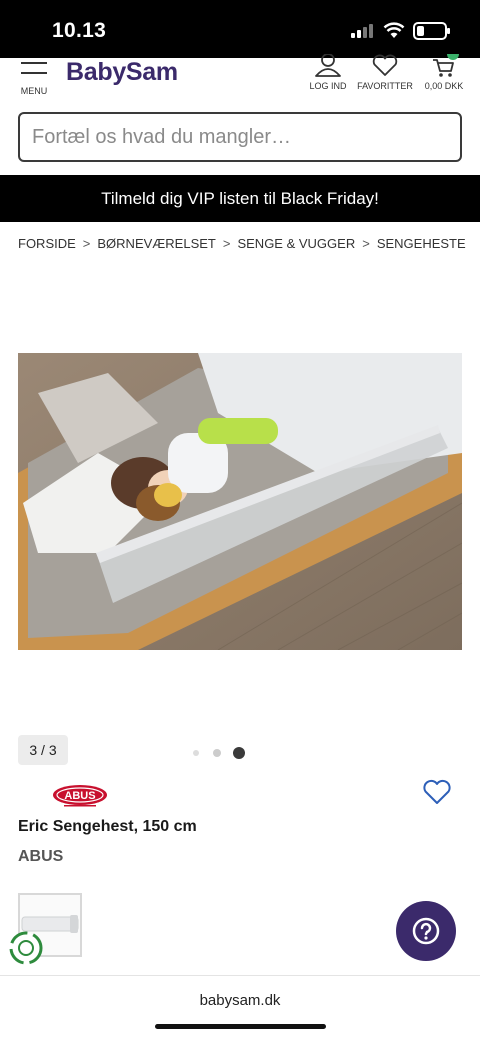 The height and width of the screenshot is (1039, 480). What do you see at coordinates (122, 72) in the screenshot?
I see `babysam-logo: BabySam` at bounding box center [122, 72].